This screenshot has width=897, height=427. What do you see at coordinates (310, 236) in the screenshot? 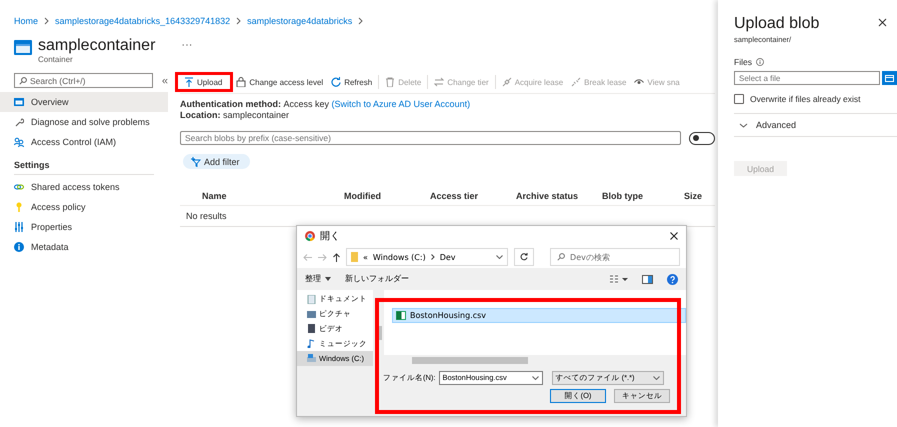
I see `chrome-icon` at bounding box center [310, 236].